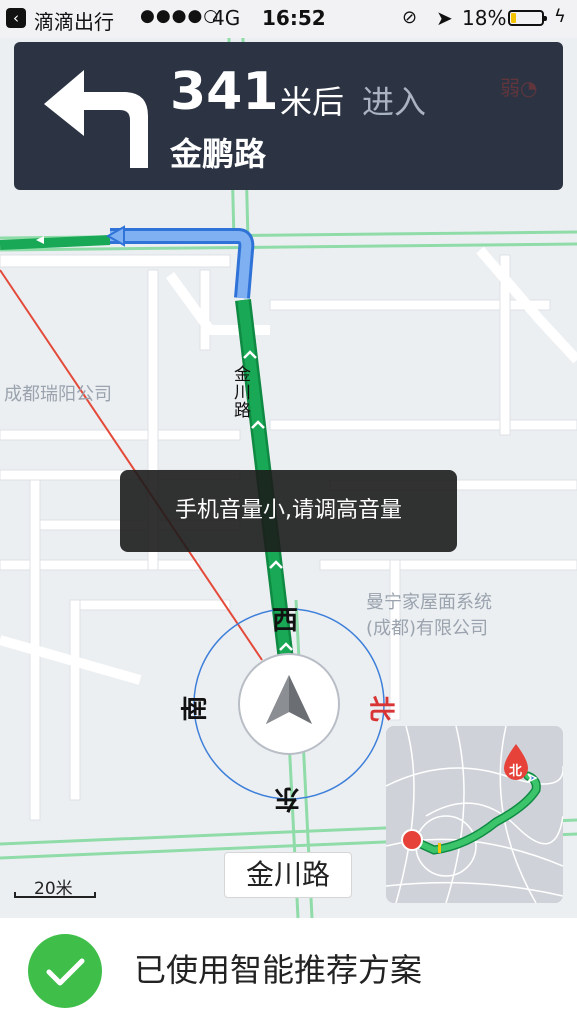 The height and width of the screenshot is (1024, 577). What do you see at coordinates (474, 814) in the screenshot?
I see `route-overview-minimap: 北` at bounding box center [474, 814].